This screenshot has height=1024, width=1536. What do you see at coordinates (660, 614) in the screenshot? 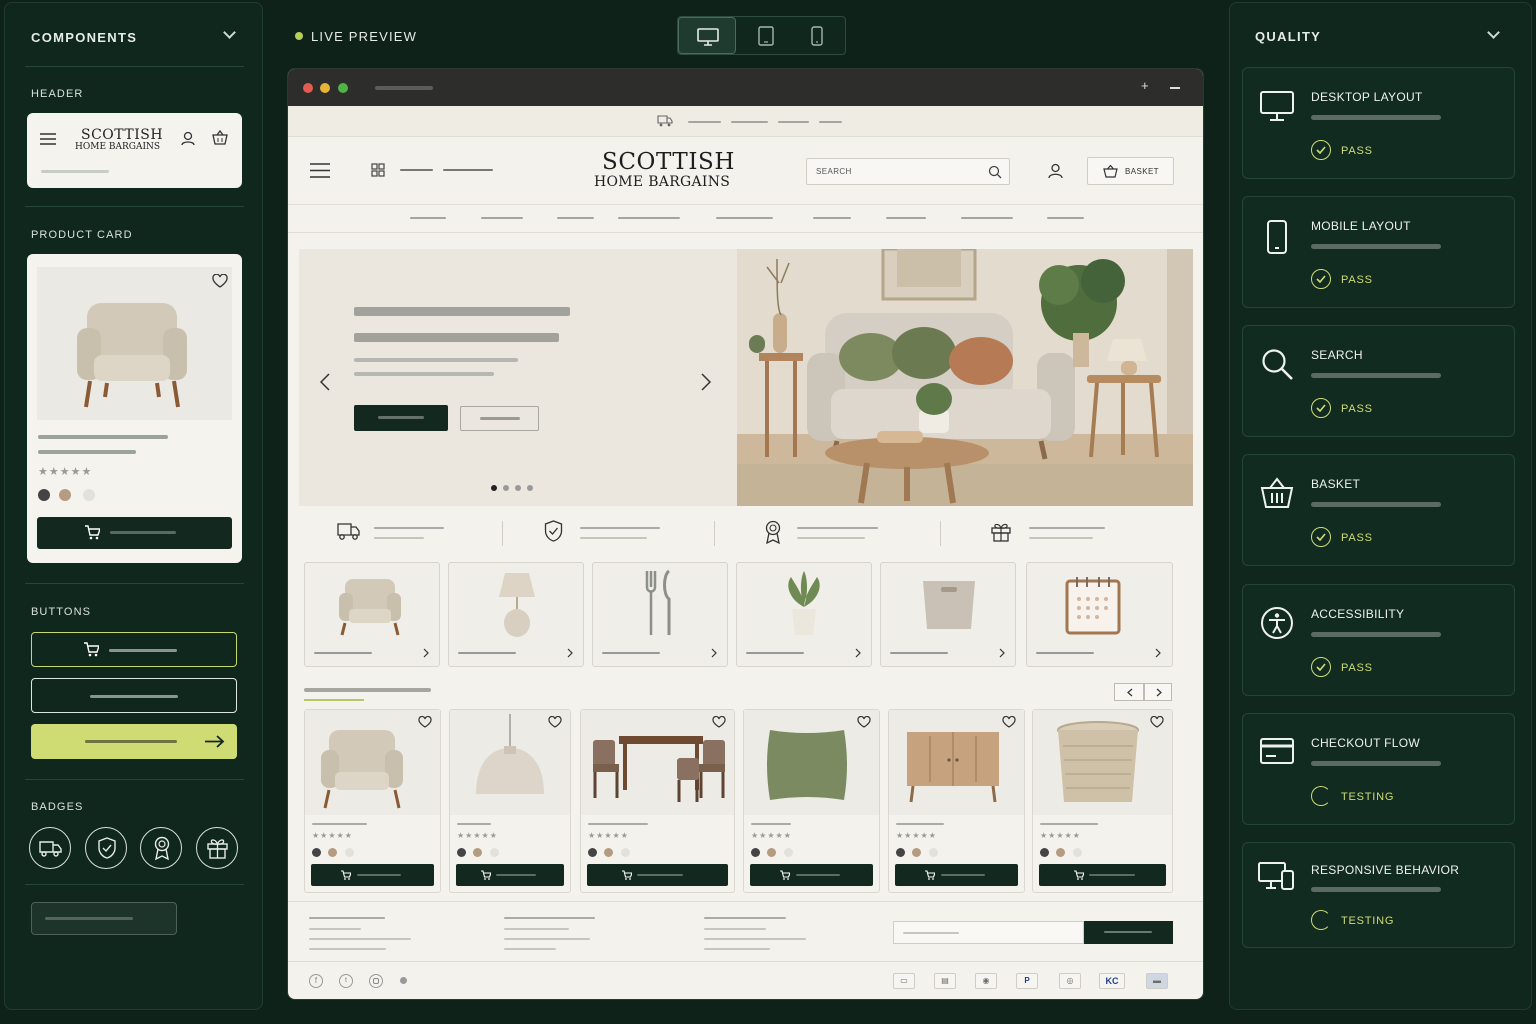
I see `category-tile-kitchen` at bounding box center [660, 614].